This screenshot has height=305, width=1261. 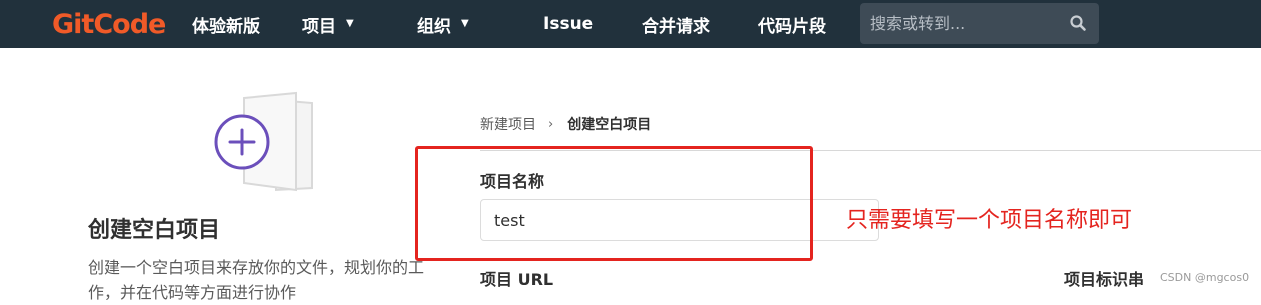 I want to click on annotation-note: 只需要填写一个项目名称即可, so click(x=989, y=220).